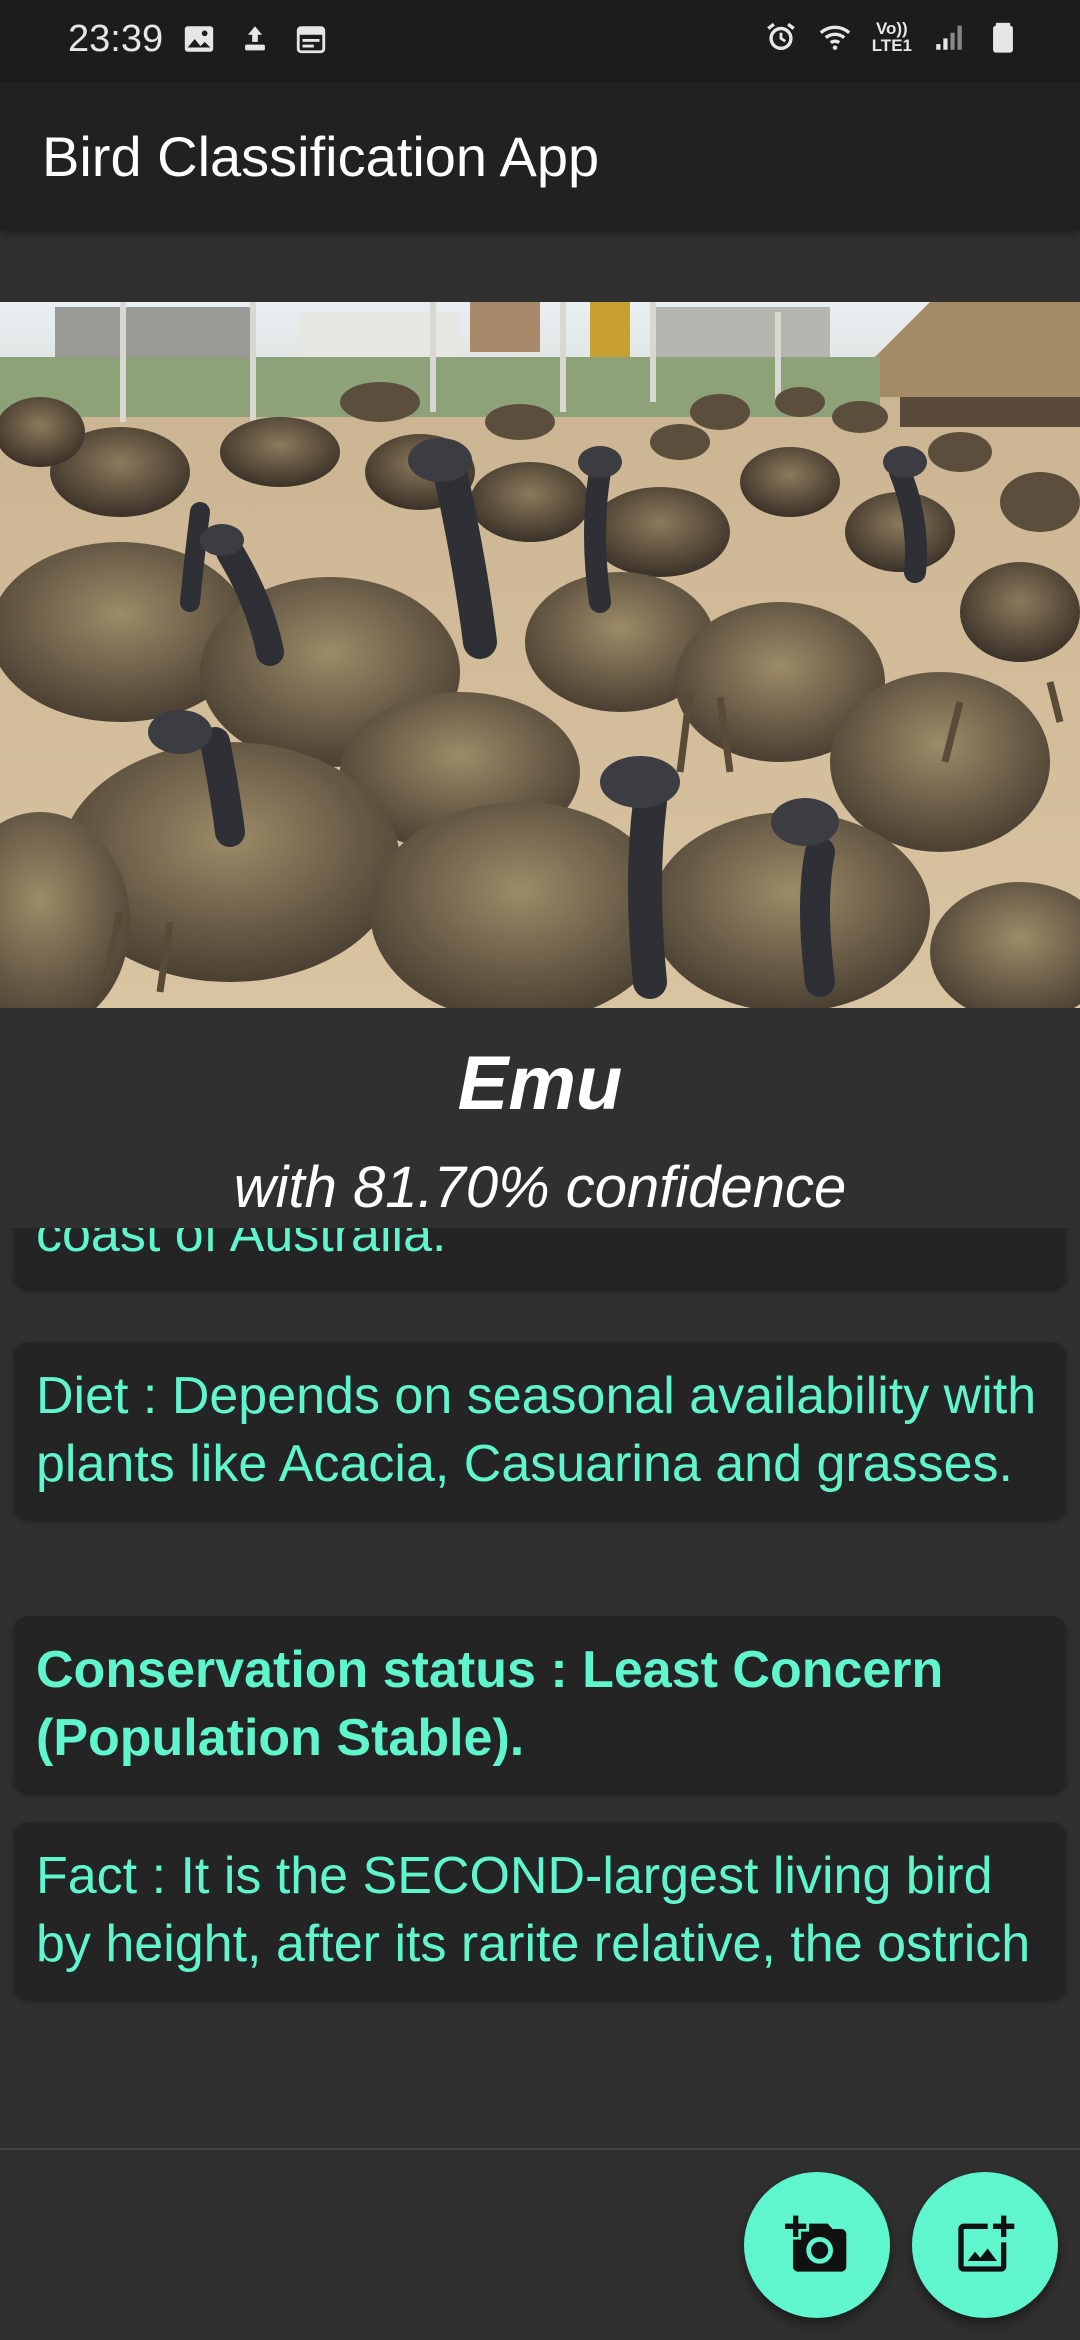  What do you see at coordinates (540, 41) in the screenshot?
I see `status-bar: 23:39 Vo)) LTE1` at bounding box center [540, 41].